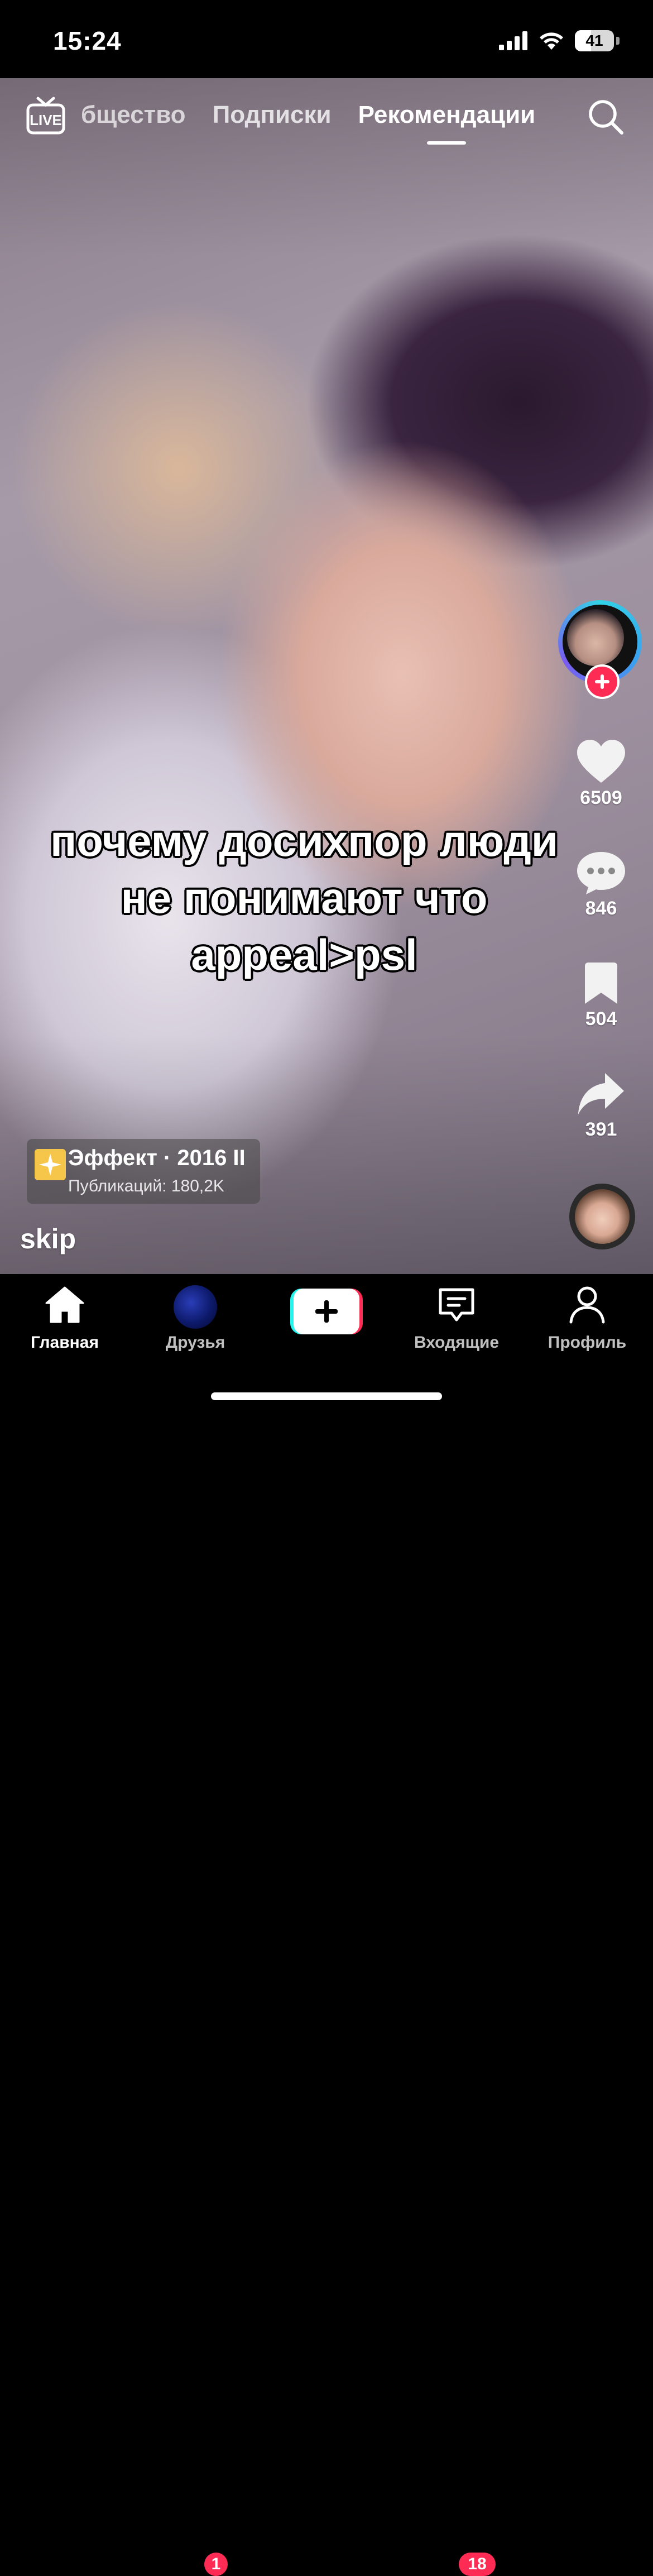 This screenshot has height=2576, width=653. Describe the element at coordinates (447, 114) in the screenshot. I see `tab-for-you-label: Рекомендации` at that location.